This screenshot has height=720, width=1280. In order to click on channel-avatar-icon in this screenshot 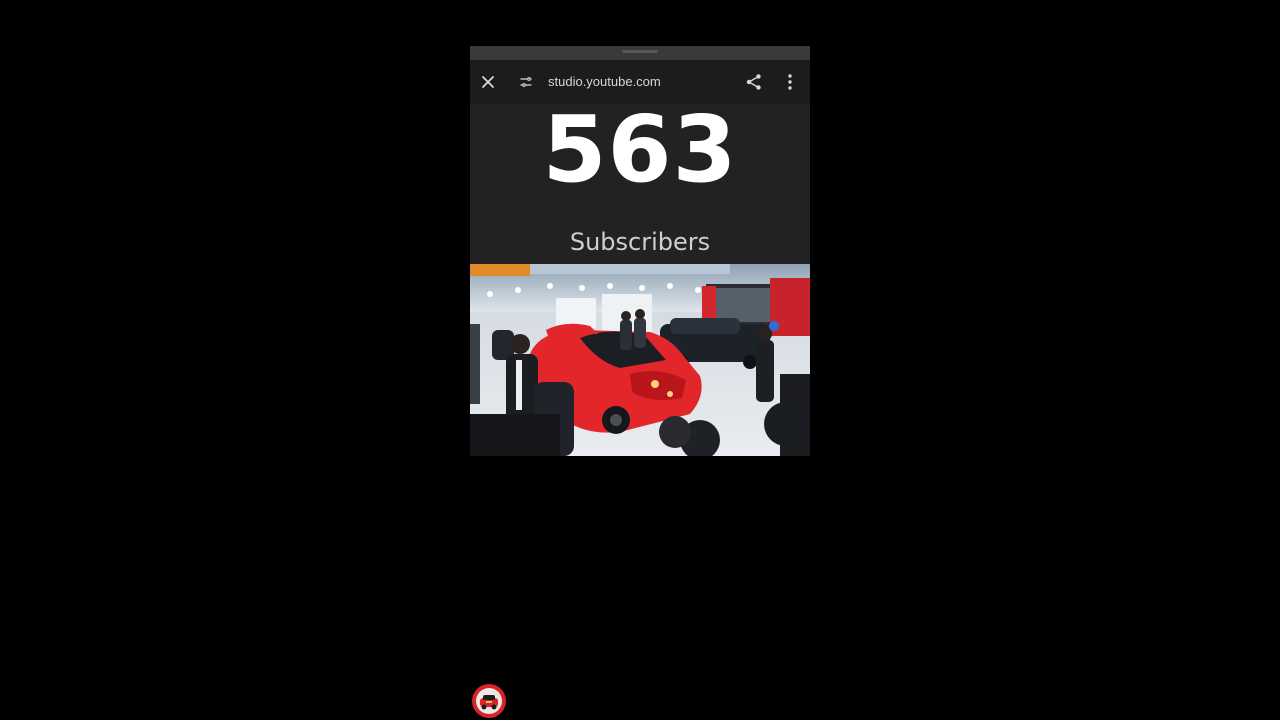, I will do `click(489, 701)`.